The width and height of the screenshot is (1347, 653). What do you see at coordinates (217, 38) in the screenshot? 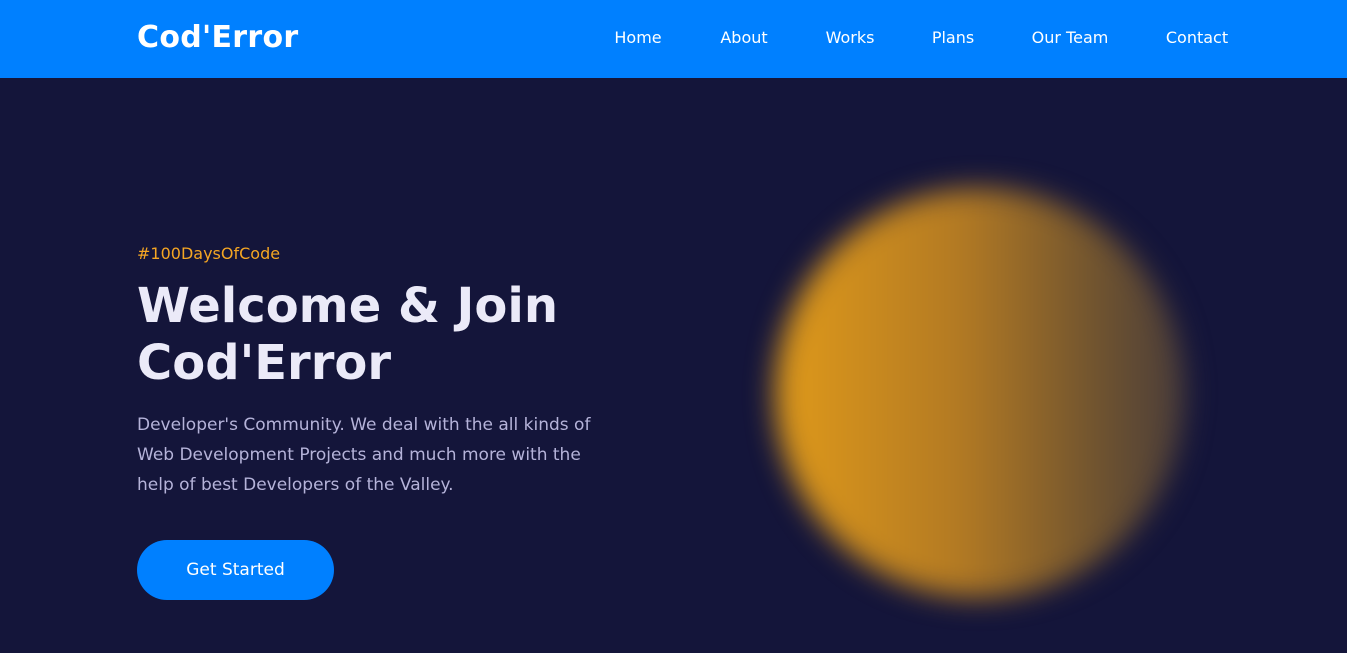
I see `brand-logo: Cod'Error` at bounding box center [217, 38].